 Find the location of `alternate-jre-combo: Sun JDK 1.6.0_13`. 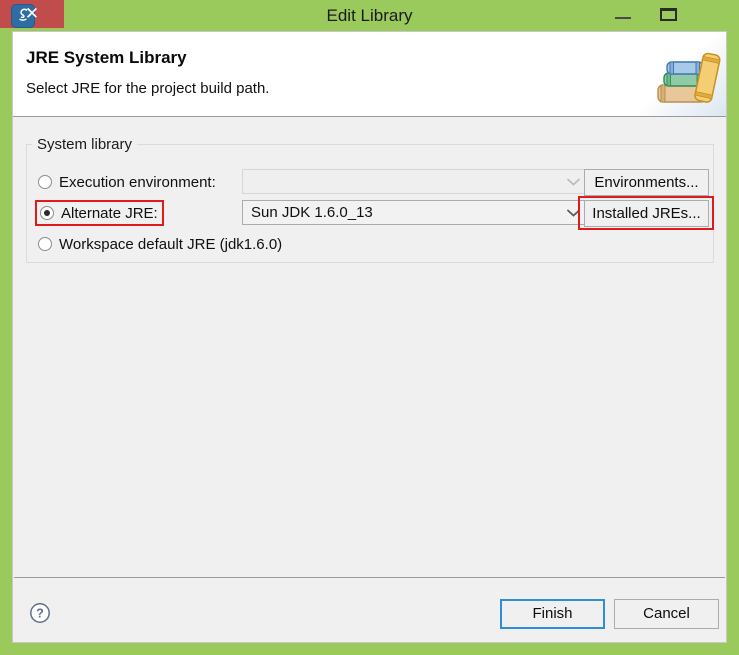

alternate-jre-combo: Sun JDK 1.6.0_13 is located at coordinates (414, 212).